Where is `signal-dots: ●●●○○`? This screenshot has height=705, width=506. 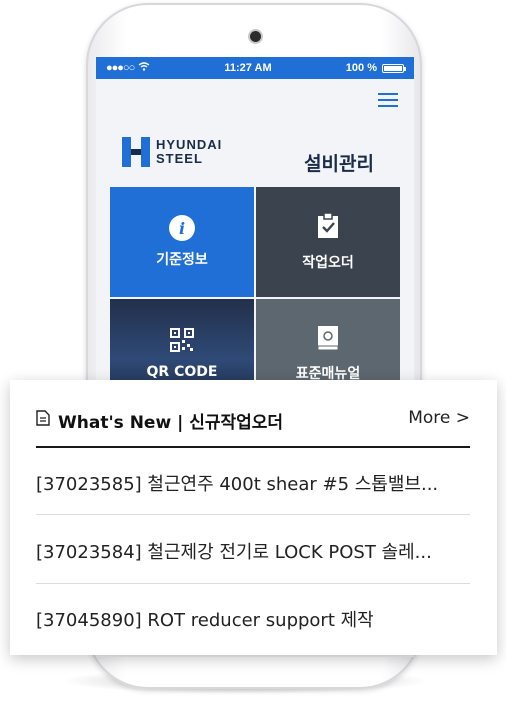 signal-dots: ●●●○○ is located at coordinates (120, 68).